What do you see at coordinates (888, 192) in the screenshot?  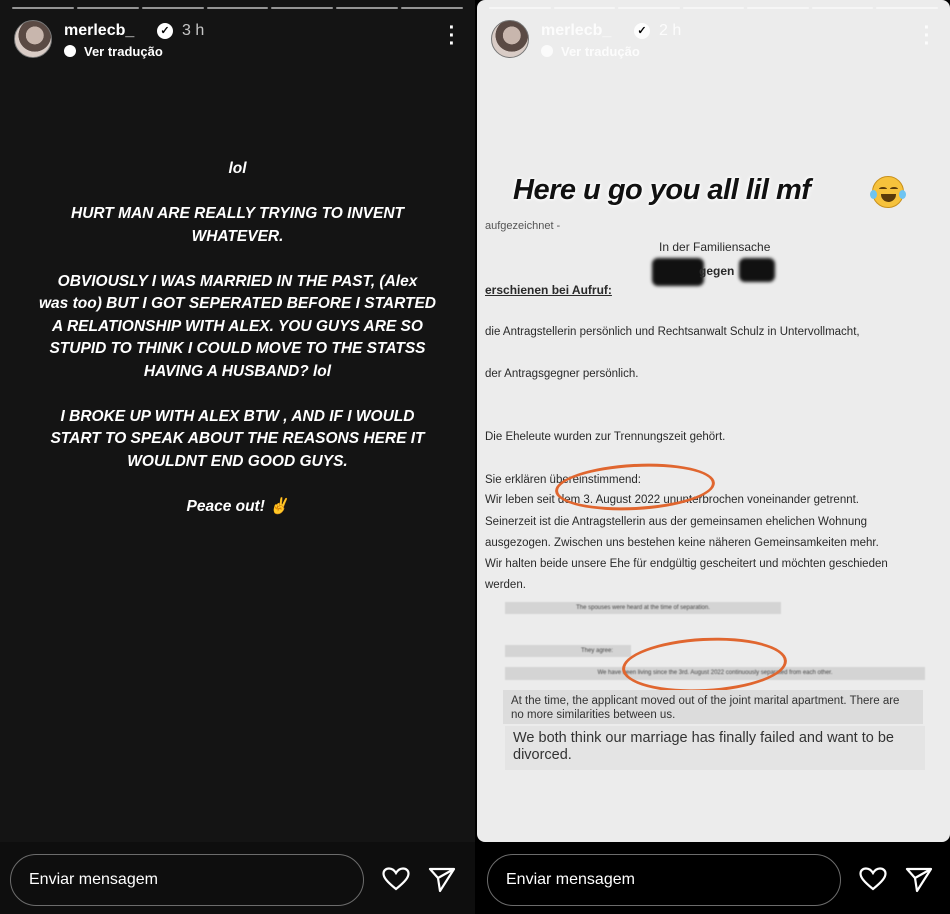 I see `laughing-emoji-icon` at bounding box center [888, 192].